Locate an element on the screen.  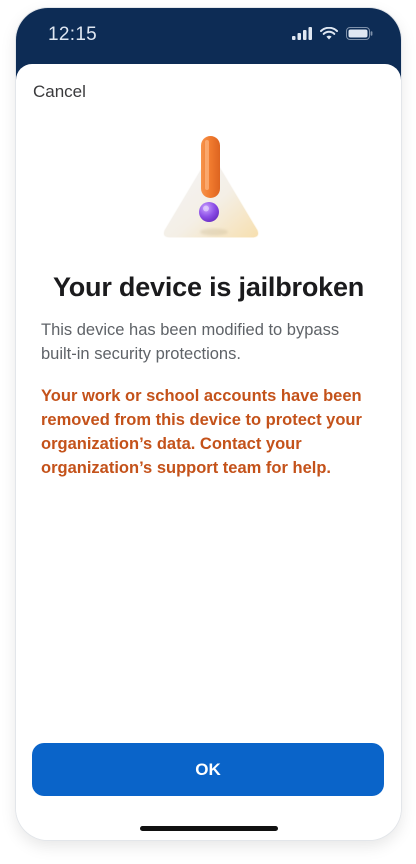
warning-exclamation-icon is located at coordinates (211, 187).